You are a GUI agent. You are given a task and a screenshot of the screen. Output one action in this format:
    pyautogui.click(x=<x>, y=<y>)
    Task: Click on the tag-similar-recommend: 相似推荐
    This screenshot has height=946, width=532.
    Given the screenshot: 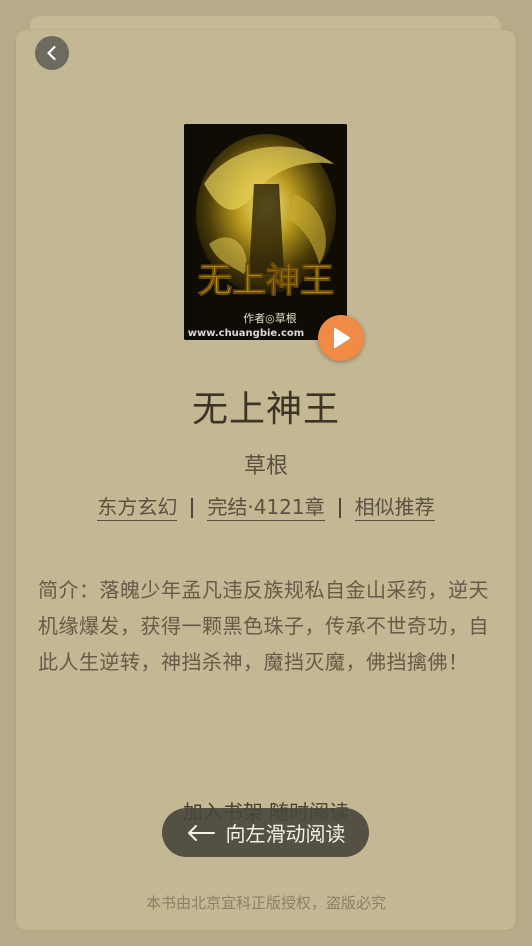 What is the action you would take?
    pyautogui.click(x=394, y=507)
    